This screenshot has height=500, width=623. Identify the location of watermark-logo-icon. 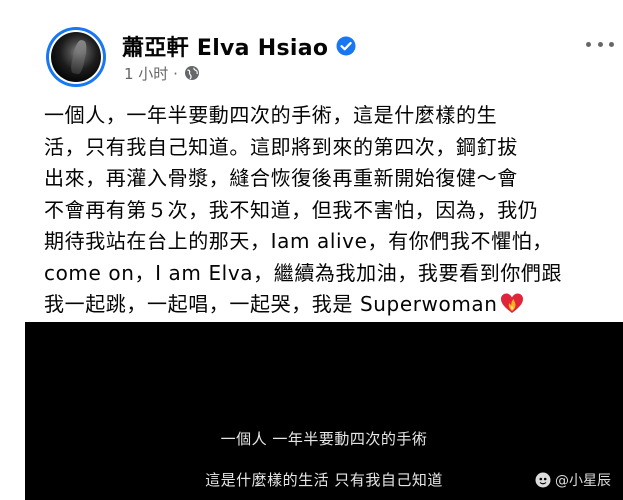
(543, 480).